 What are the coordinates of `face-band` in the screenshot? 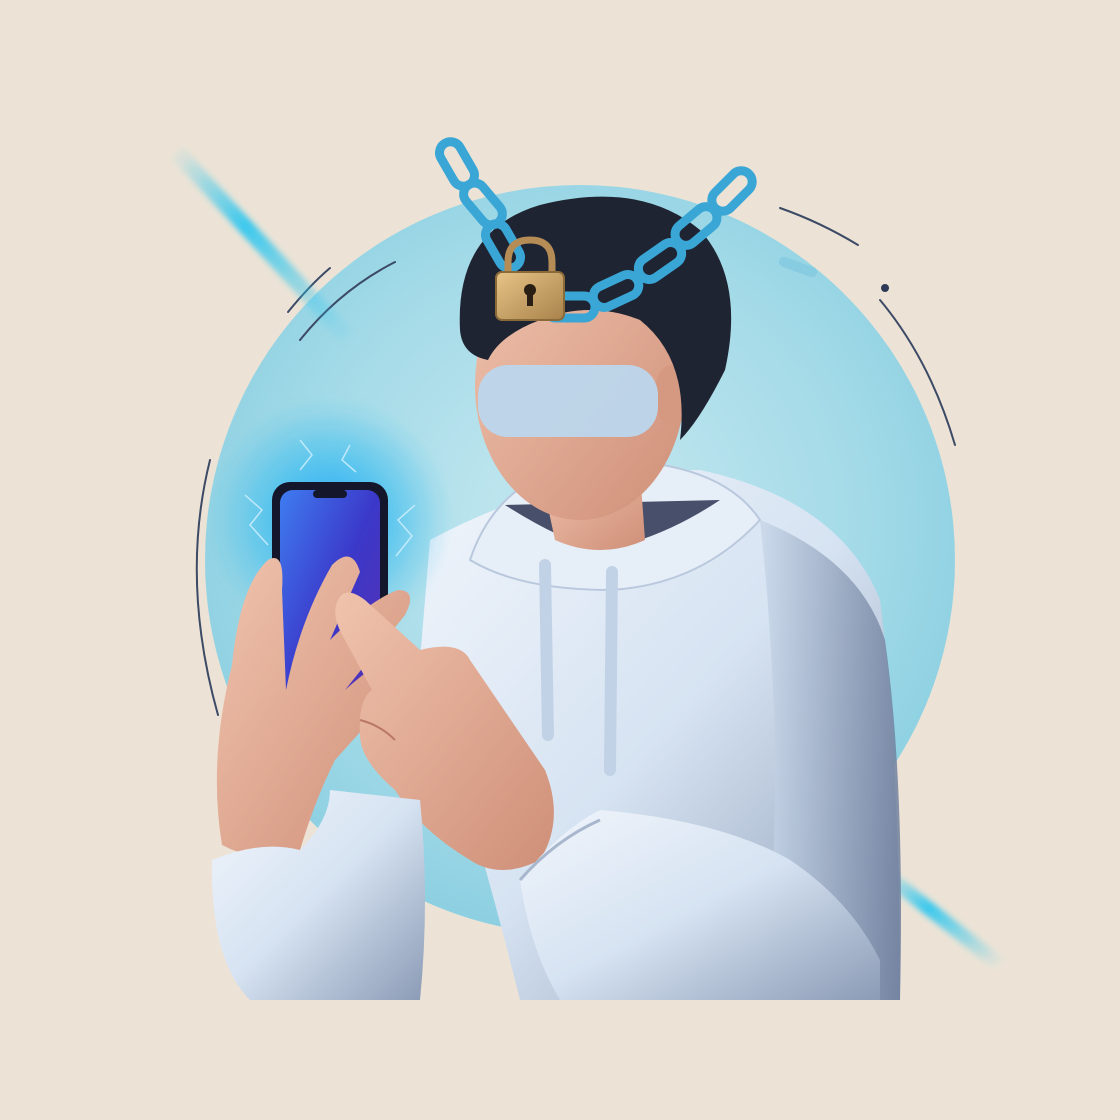 It's located at (568, 401).